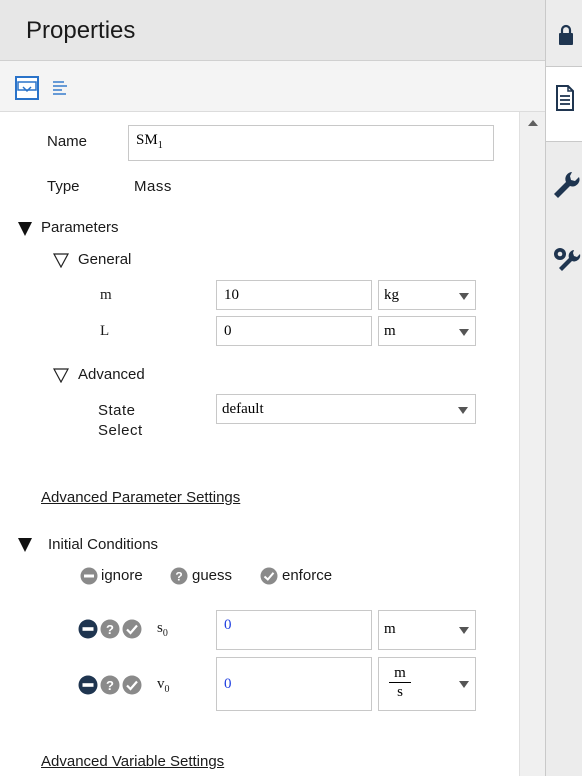 Image resolution: width=582 pixels, height=776 pixels. I want to click on vertical-scrollbar, so click(532, 444).